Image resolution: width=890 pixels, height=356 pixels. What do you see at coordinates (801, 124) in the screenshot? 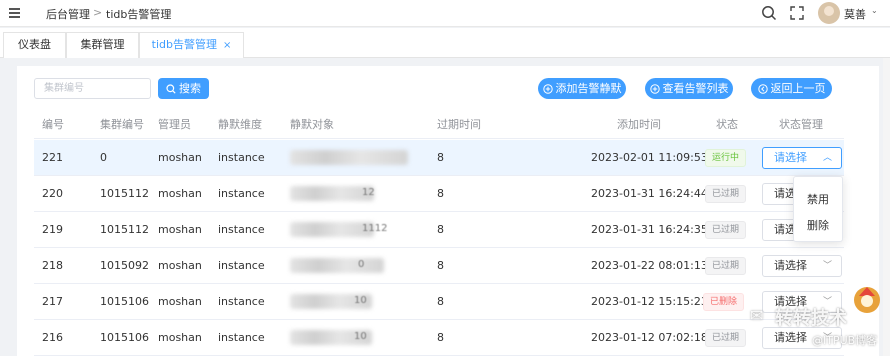
I see `col-action: 状态管理` at bounding box center [801, 124].